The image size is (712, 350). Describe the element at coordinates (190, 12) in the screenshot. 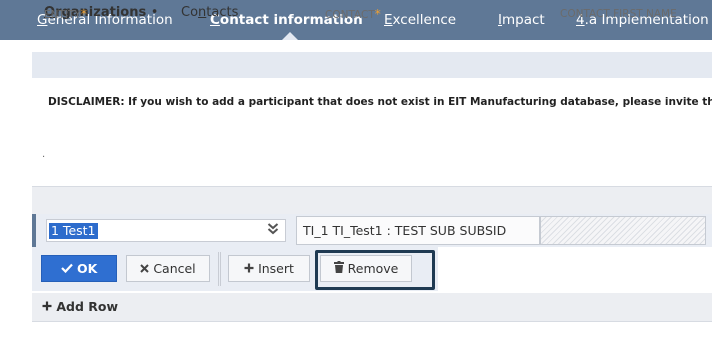

I see `subtab-label: Co` at that location.